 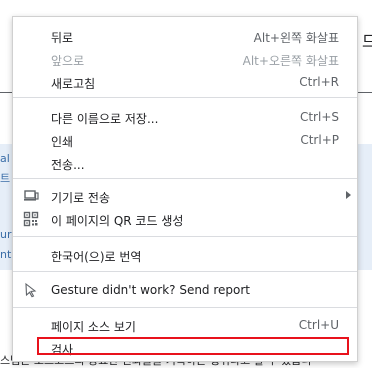 What do you see at coordinates (62, 38) in the screenshot?
I see `menu-item-label: 뒤로` at bounding box center [62, 38].